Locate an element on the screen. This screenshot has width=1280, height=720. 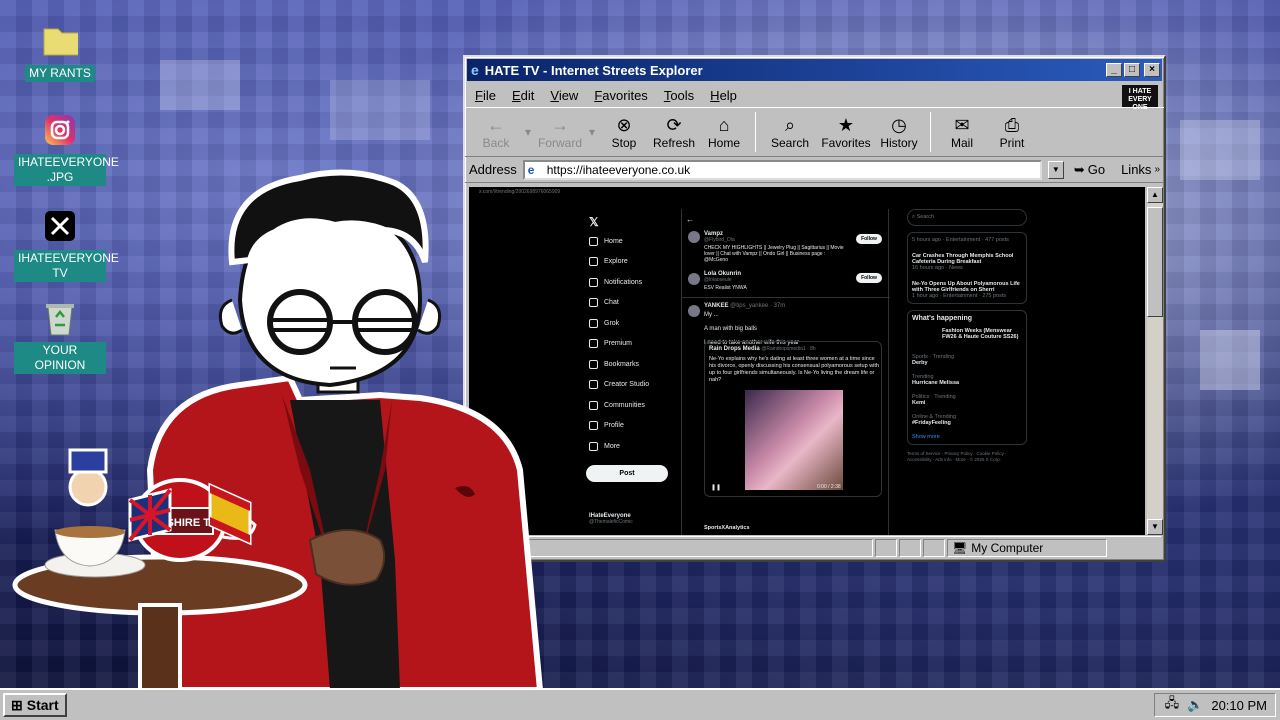
x-nav-notifications: Notifications is located at coordinates (629, 282).